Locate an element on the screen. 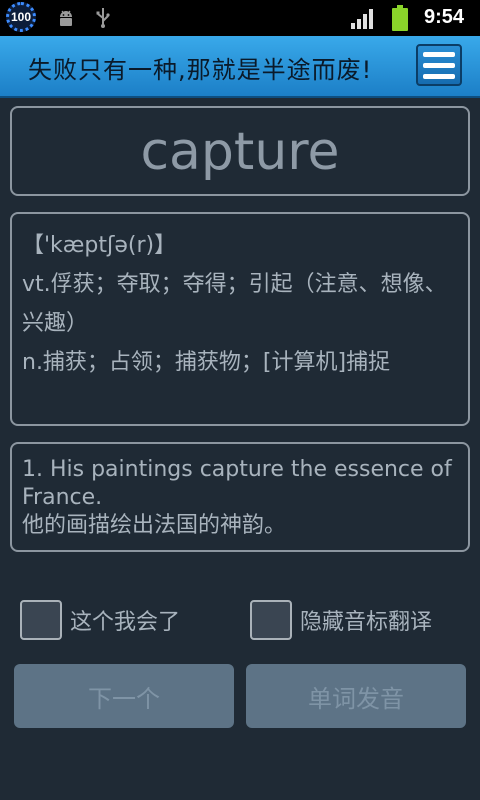  battery-icon is located at coordinates (400, 18).